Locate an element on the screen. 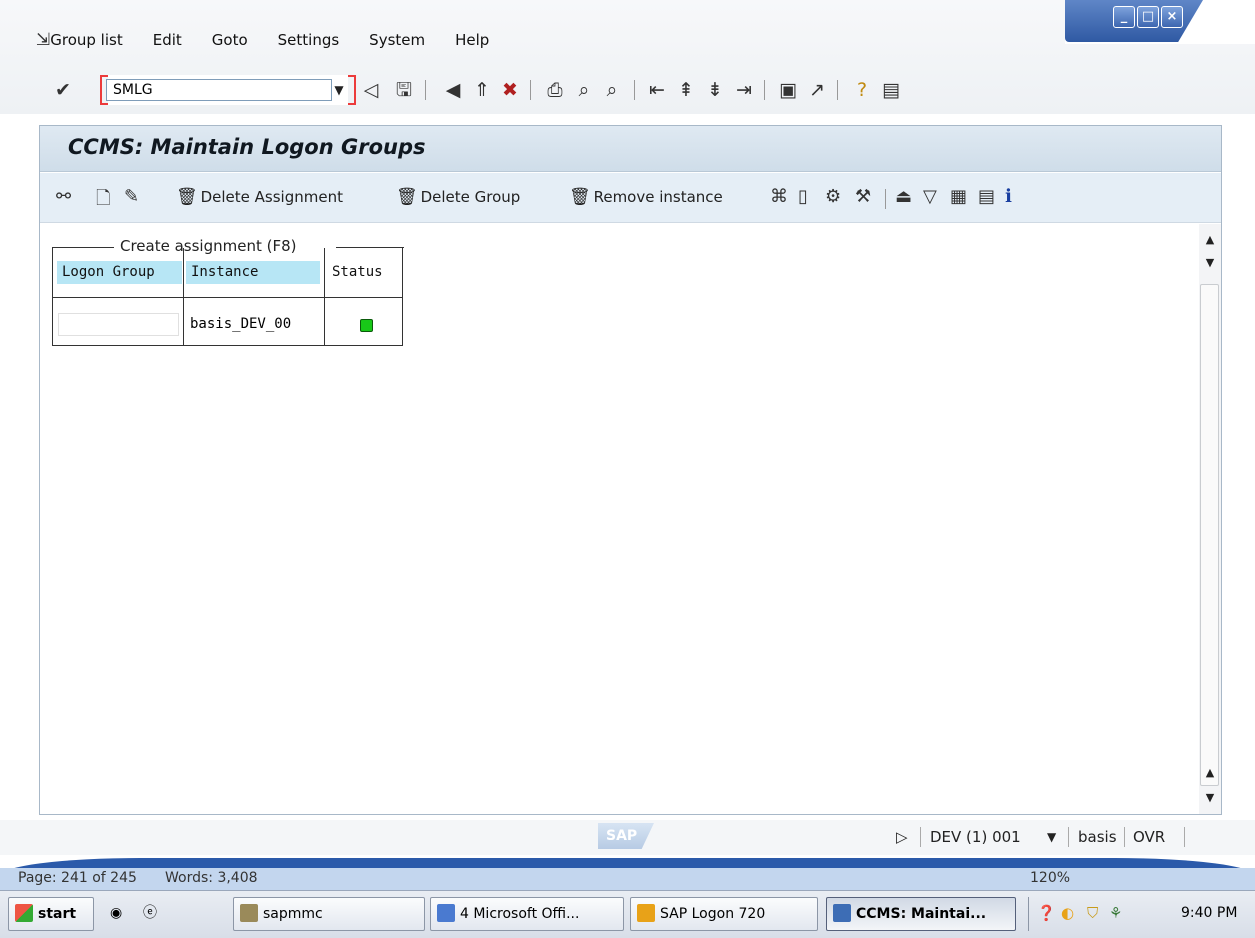 This screenshot has width=1255, height=938. exit-icon: ⇑ is located at coordinates (482, 90).